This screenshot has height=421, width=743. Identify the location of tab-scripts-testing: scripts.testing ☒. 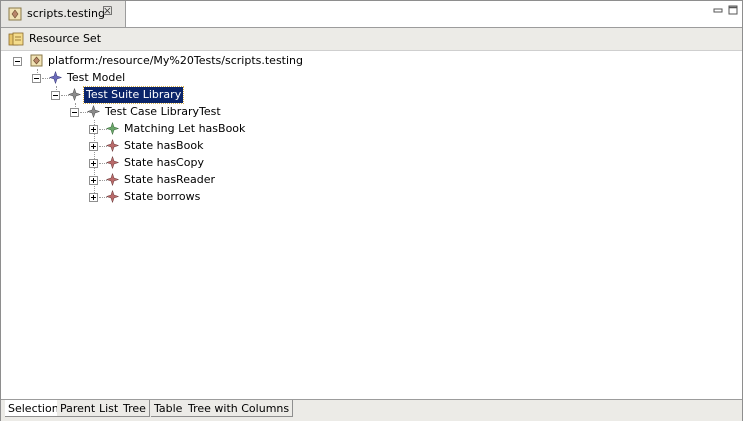
(63, 14).